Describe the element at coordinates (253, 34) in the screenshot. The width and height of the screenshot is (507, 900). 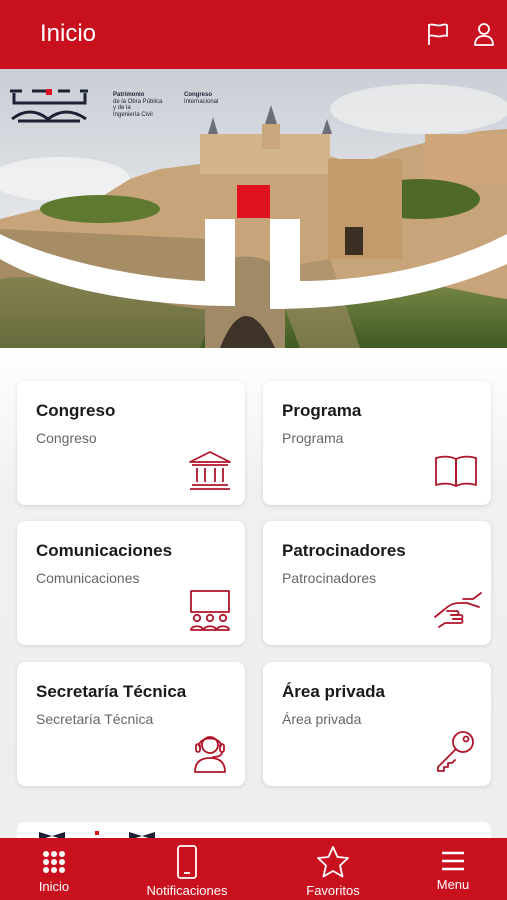
I see `top-app-bar: Inicio` at that location.